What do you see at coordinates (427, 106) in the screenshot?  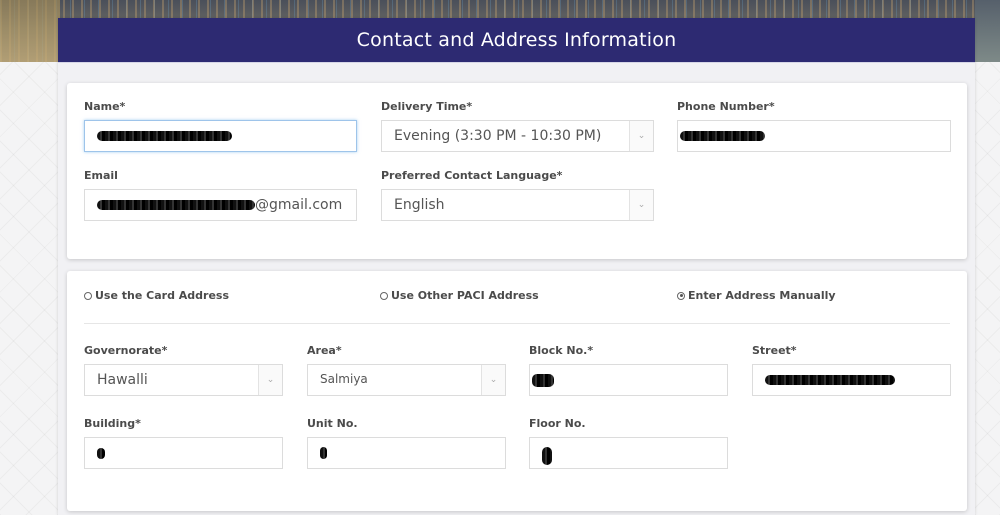 I see `delivery-time-label: Delivery Time*` at bounding box center [427, 106].